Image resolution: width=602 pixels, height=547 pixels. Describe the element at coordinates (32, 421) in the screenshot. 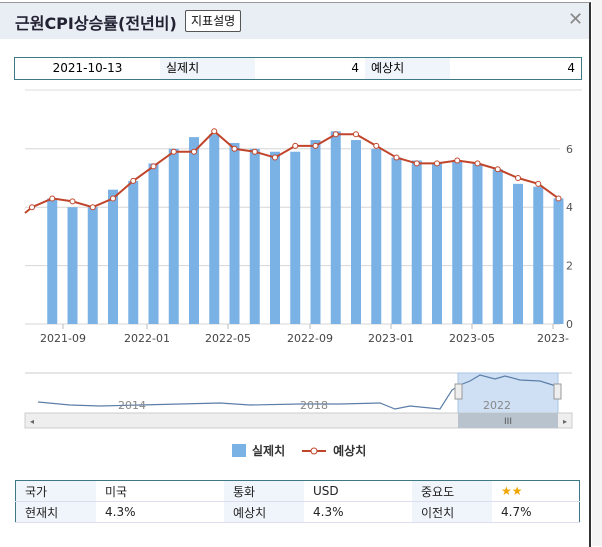

I see `scroll-left-arrow-icon: ◂` at that location.